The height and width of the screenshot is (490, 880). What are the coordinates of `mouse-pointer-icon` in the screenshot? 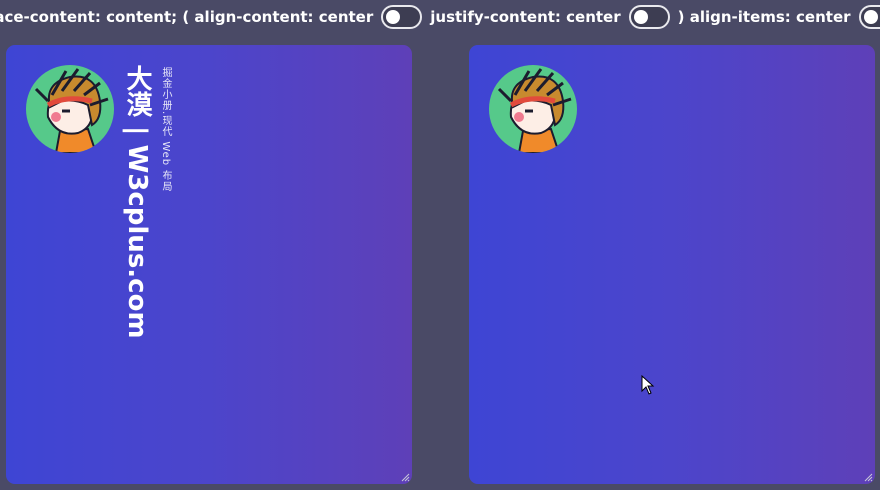 It's located at (648, 385).